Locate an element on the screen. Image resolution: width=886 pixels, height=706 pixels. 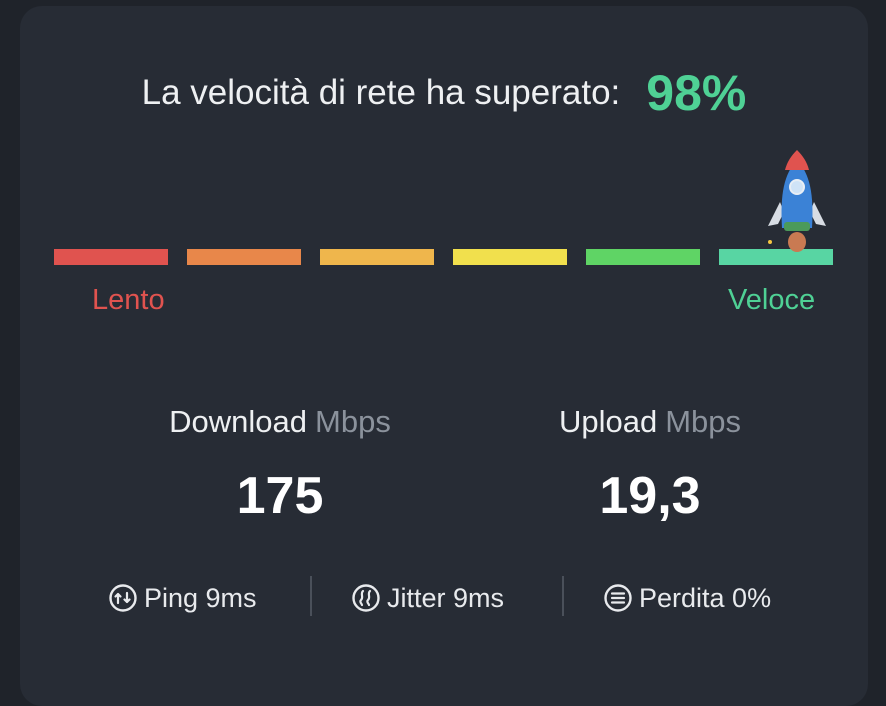
upload-metric: Upload Mbps 19,3 is located at coordinates (650, 465).